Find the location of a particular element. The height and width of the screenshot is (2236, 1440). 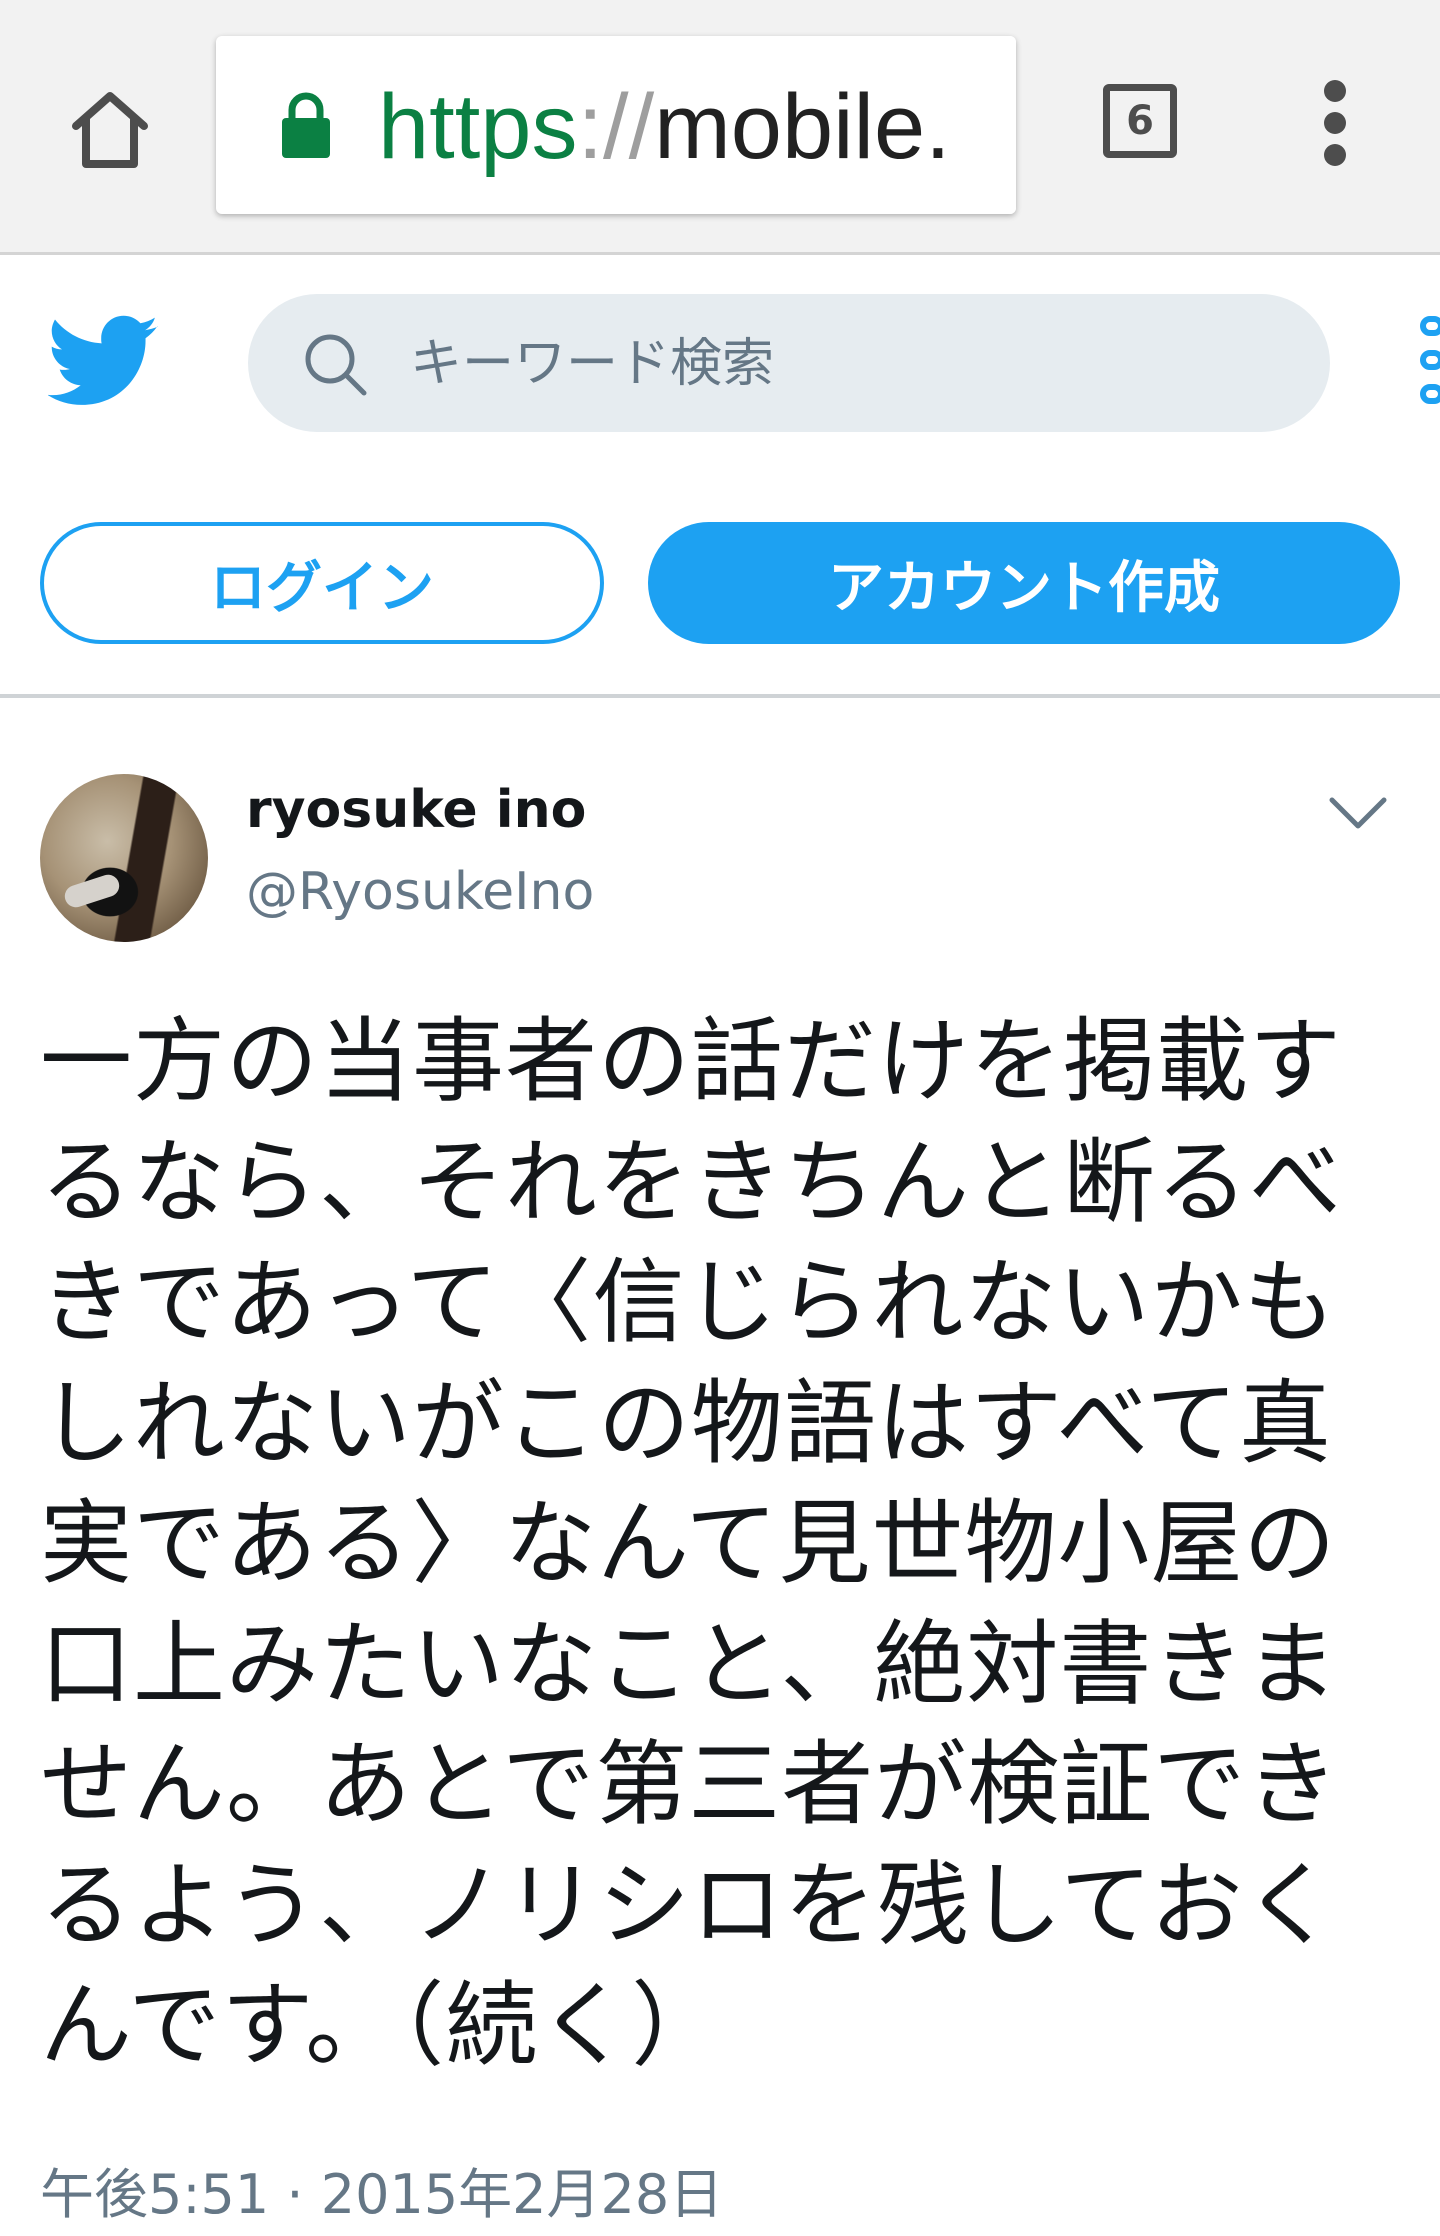

search-icon is located at coordinates (336, 365).